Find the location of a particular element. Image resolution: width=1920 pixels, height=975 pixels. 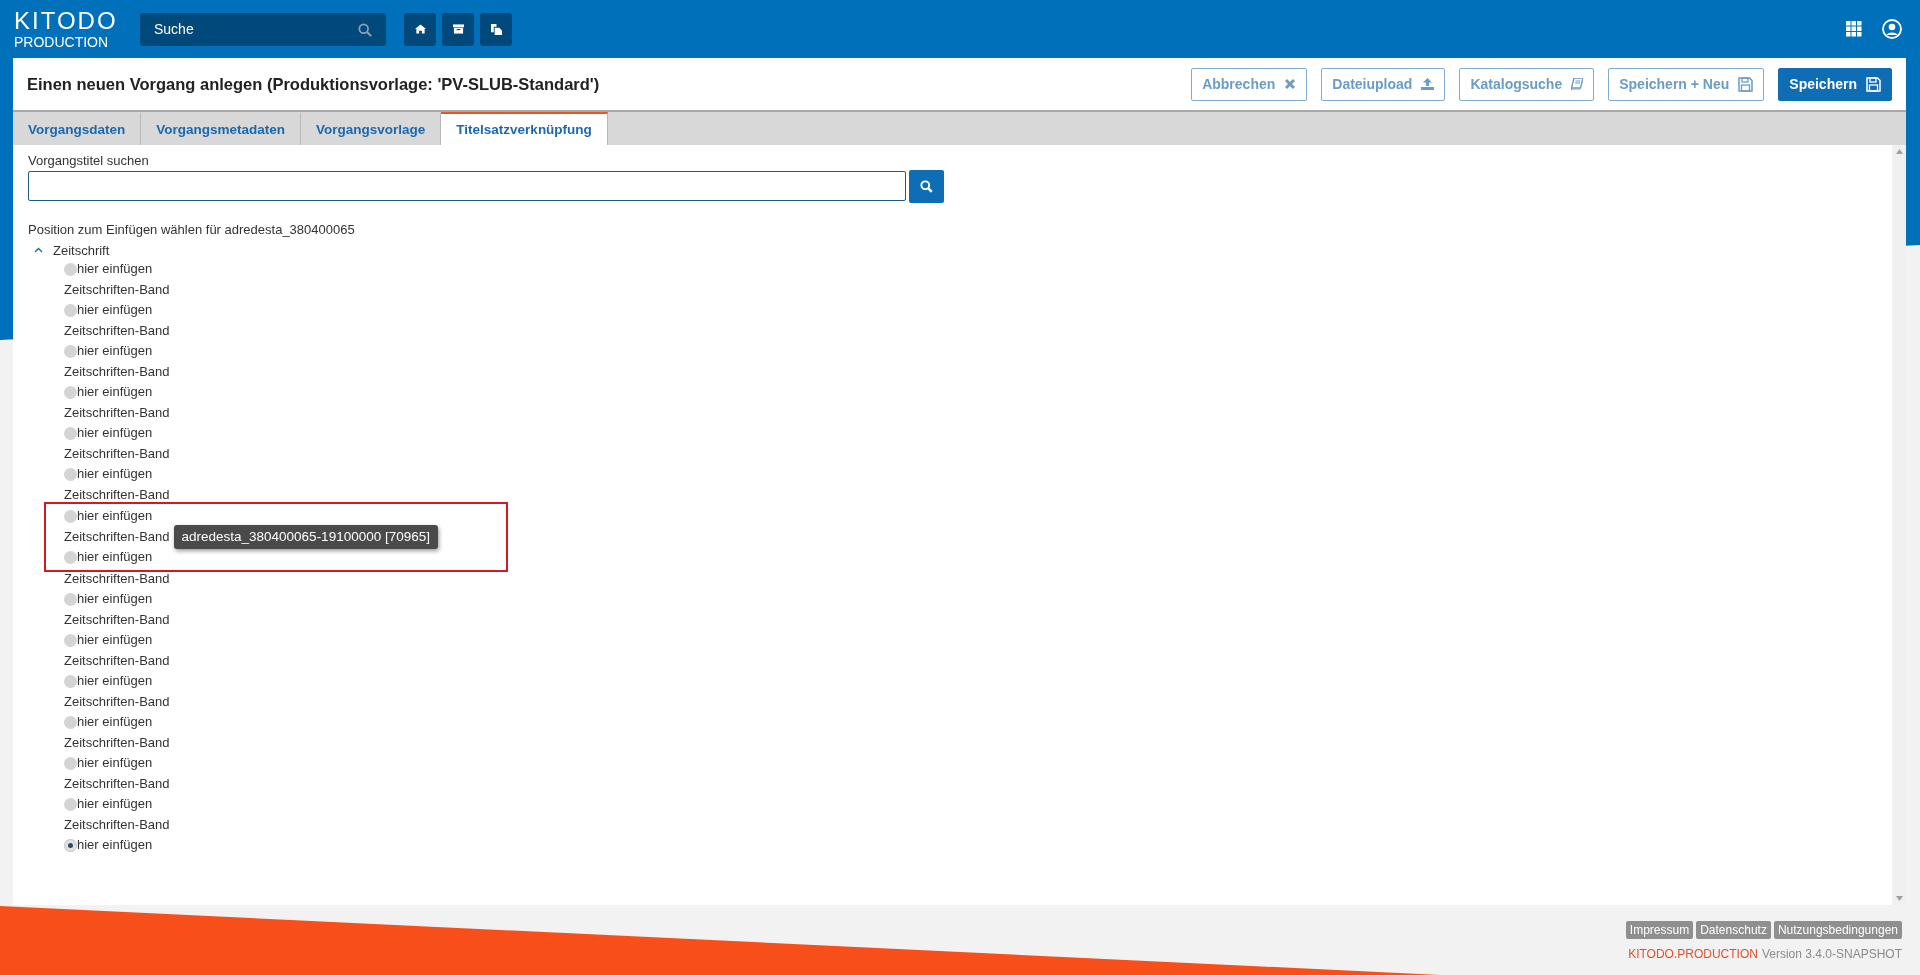

home-button is located at coordinates (420, 29).